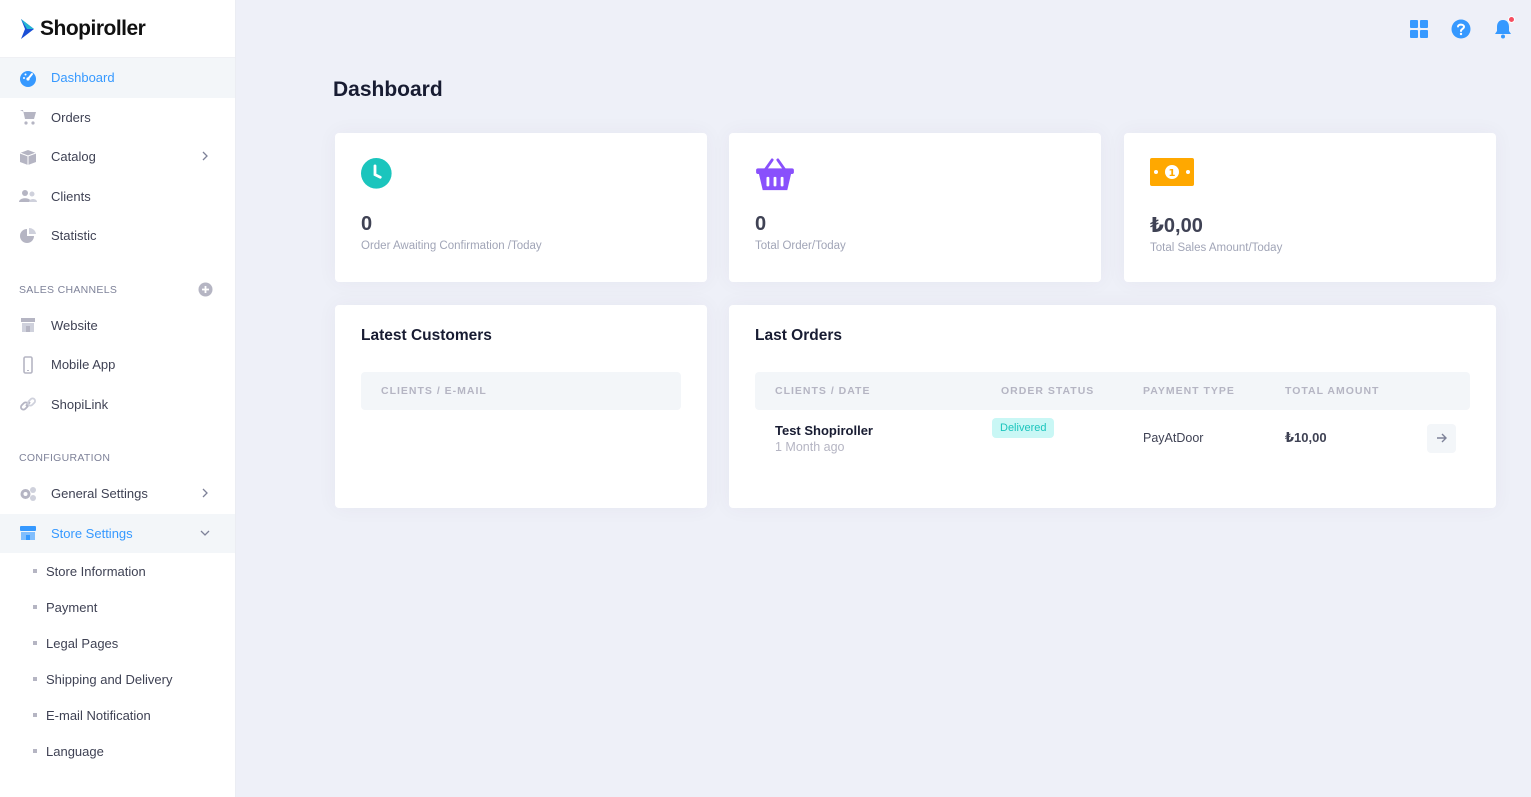 The height and width of the screenshot is (797, 1531). Describe the element at coordinates (117, 715) in the screenshot. I see `sub-item-email-notification: E-mail Notification` at that location.